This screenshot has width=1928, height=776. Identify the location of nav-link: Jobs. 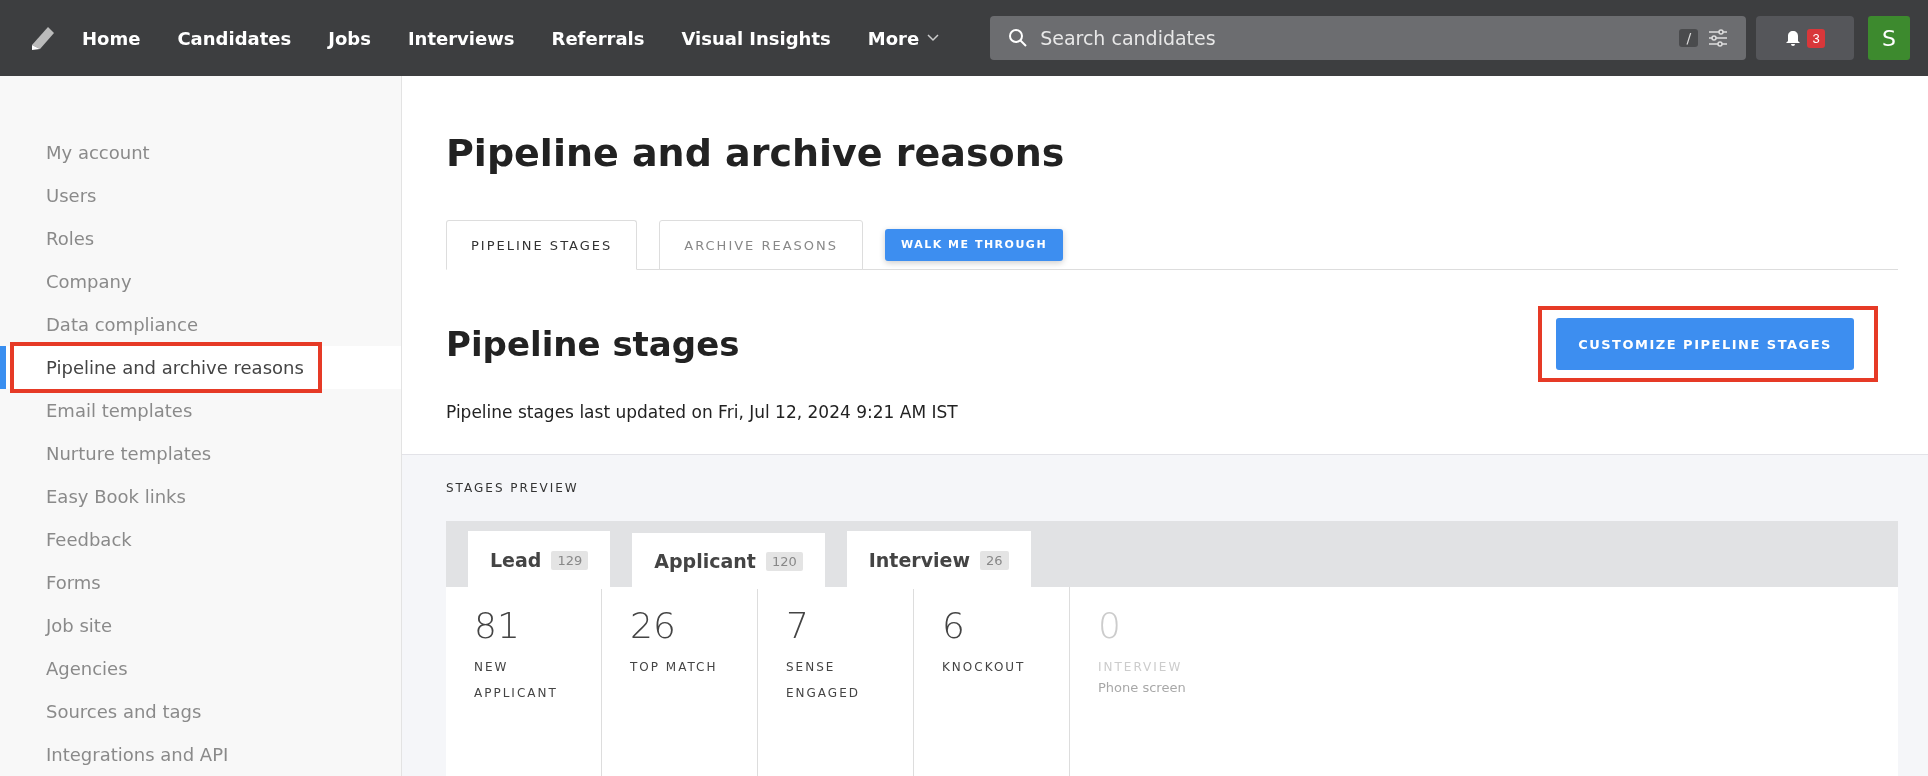
(349, 38).